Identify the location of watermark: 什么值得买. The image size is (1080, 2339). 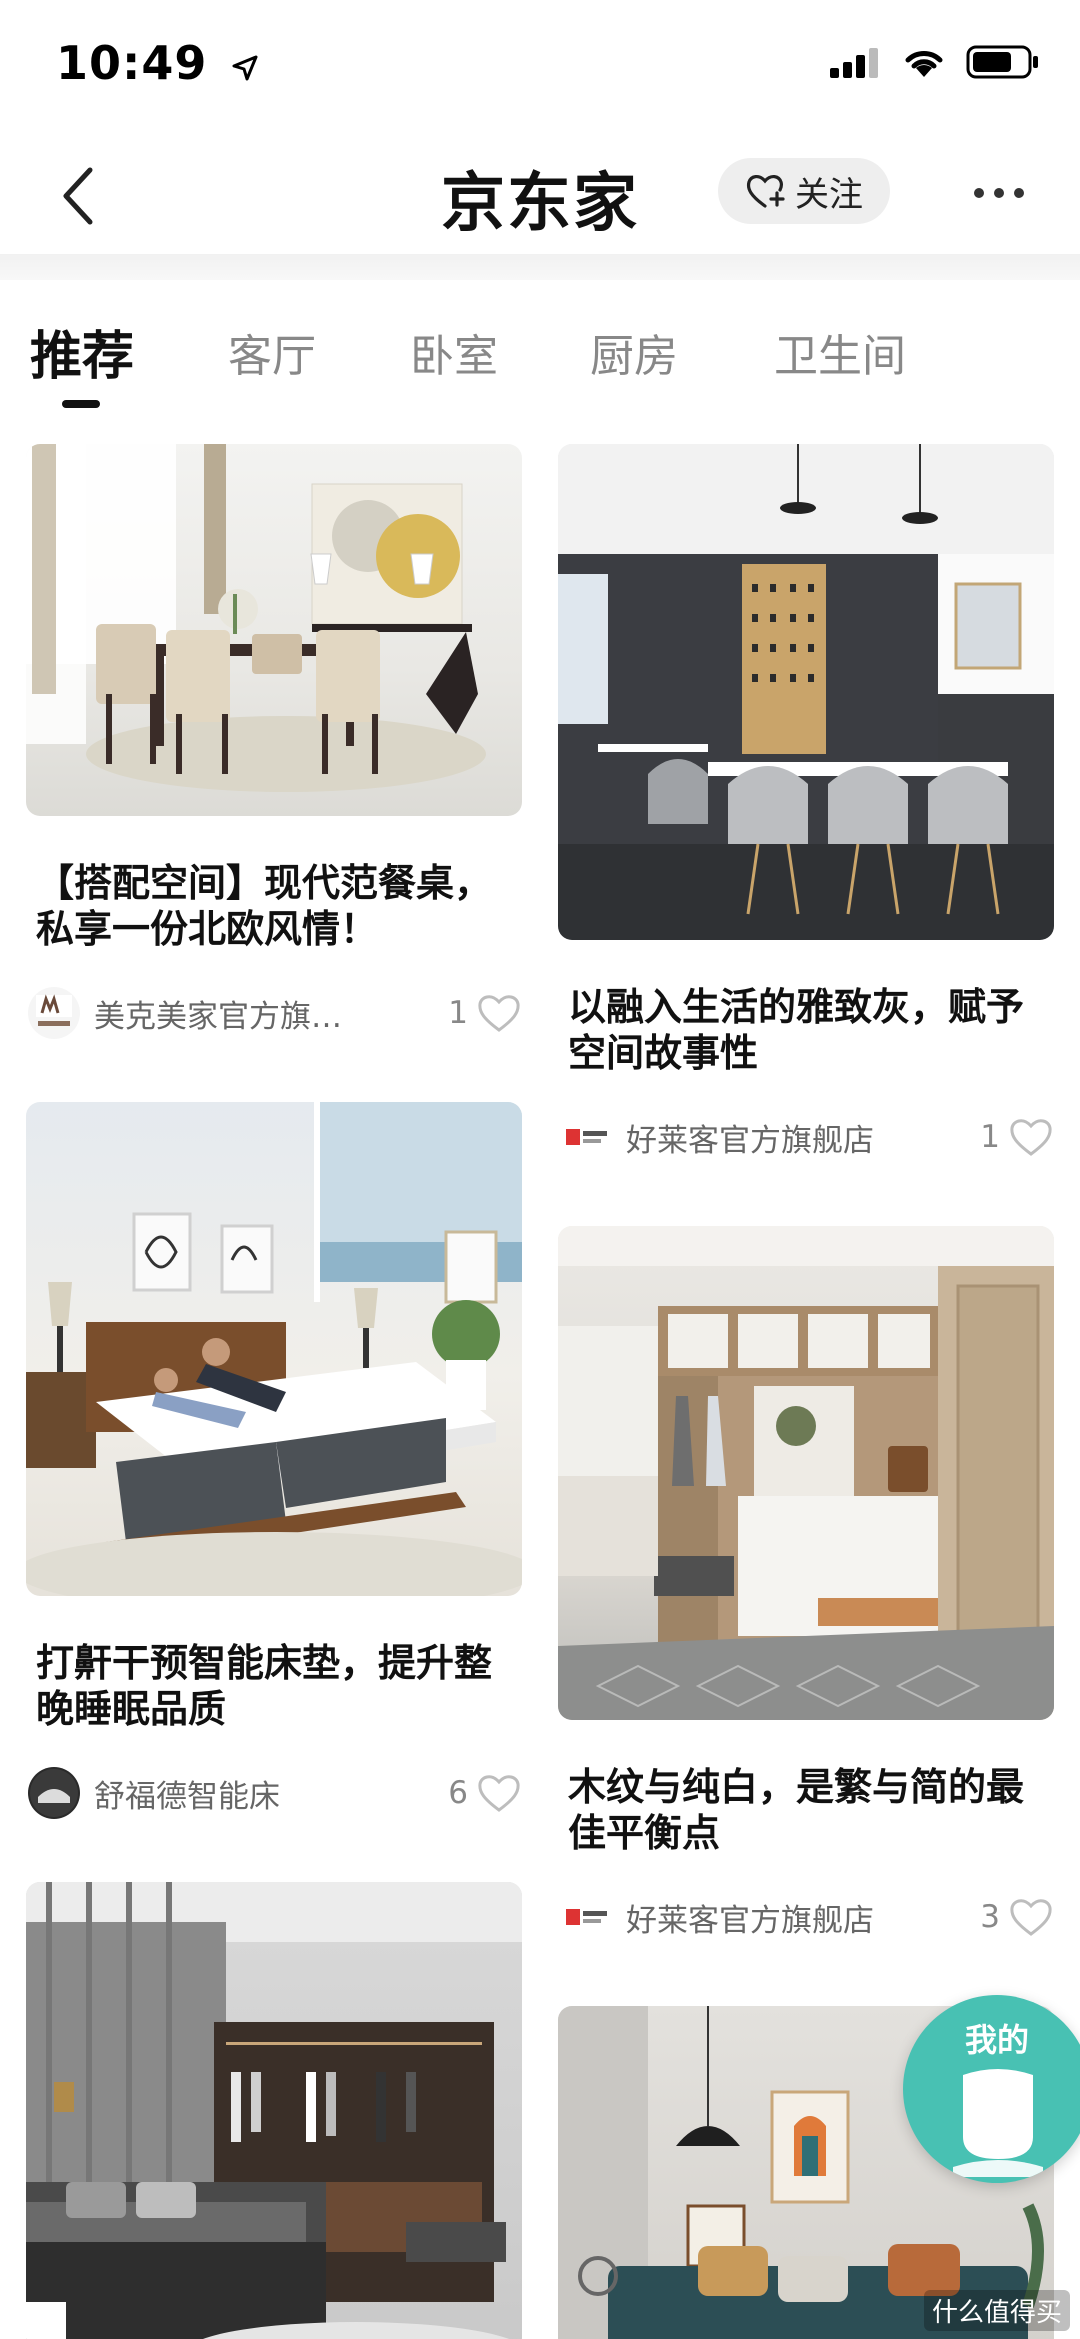
(996, 2310).